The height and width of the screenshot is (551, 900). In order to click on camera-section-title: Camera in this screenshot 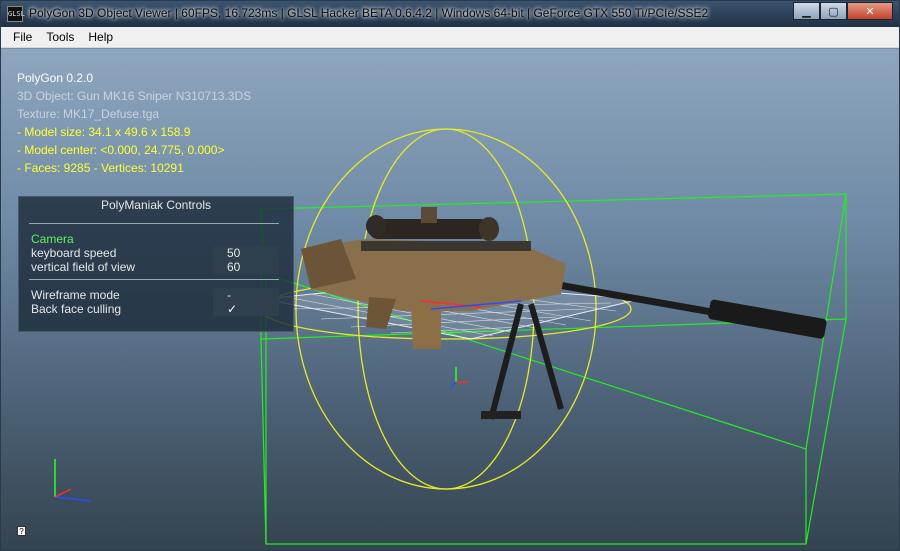, I will do `click(52, 239)`.